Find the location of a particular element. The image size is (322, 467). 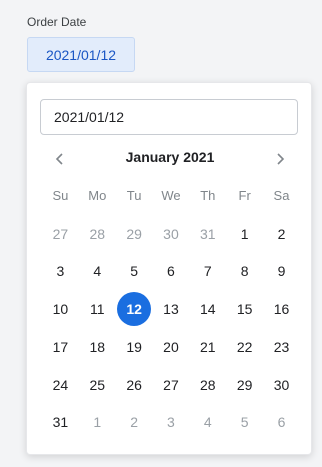

day-number: 18 is located at coordinates (97, 347).